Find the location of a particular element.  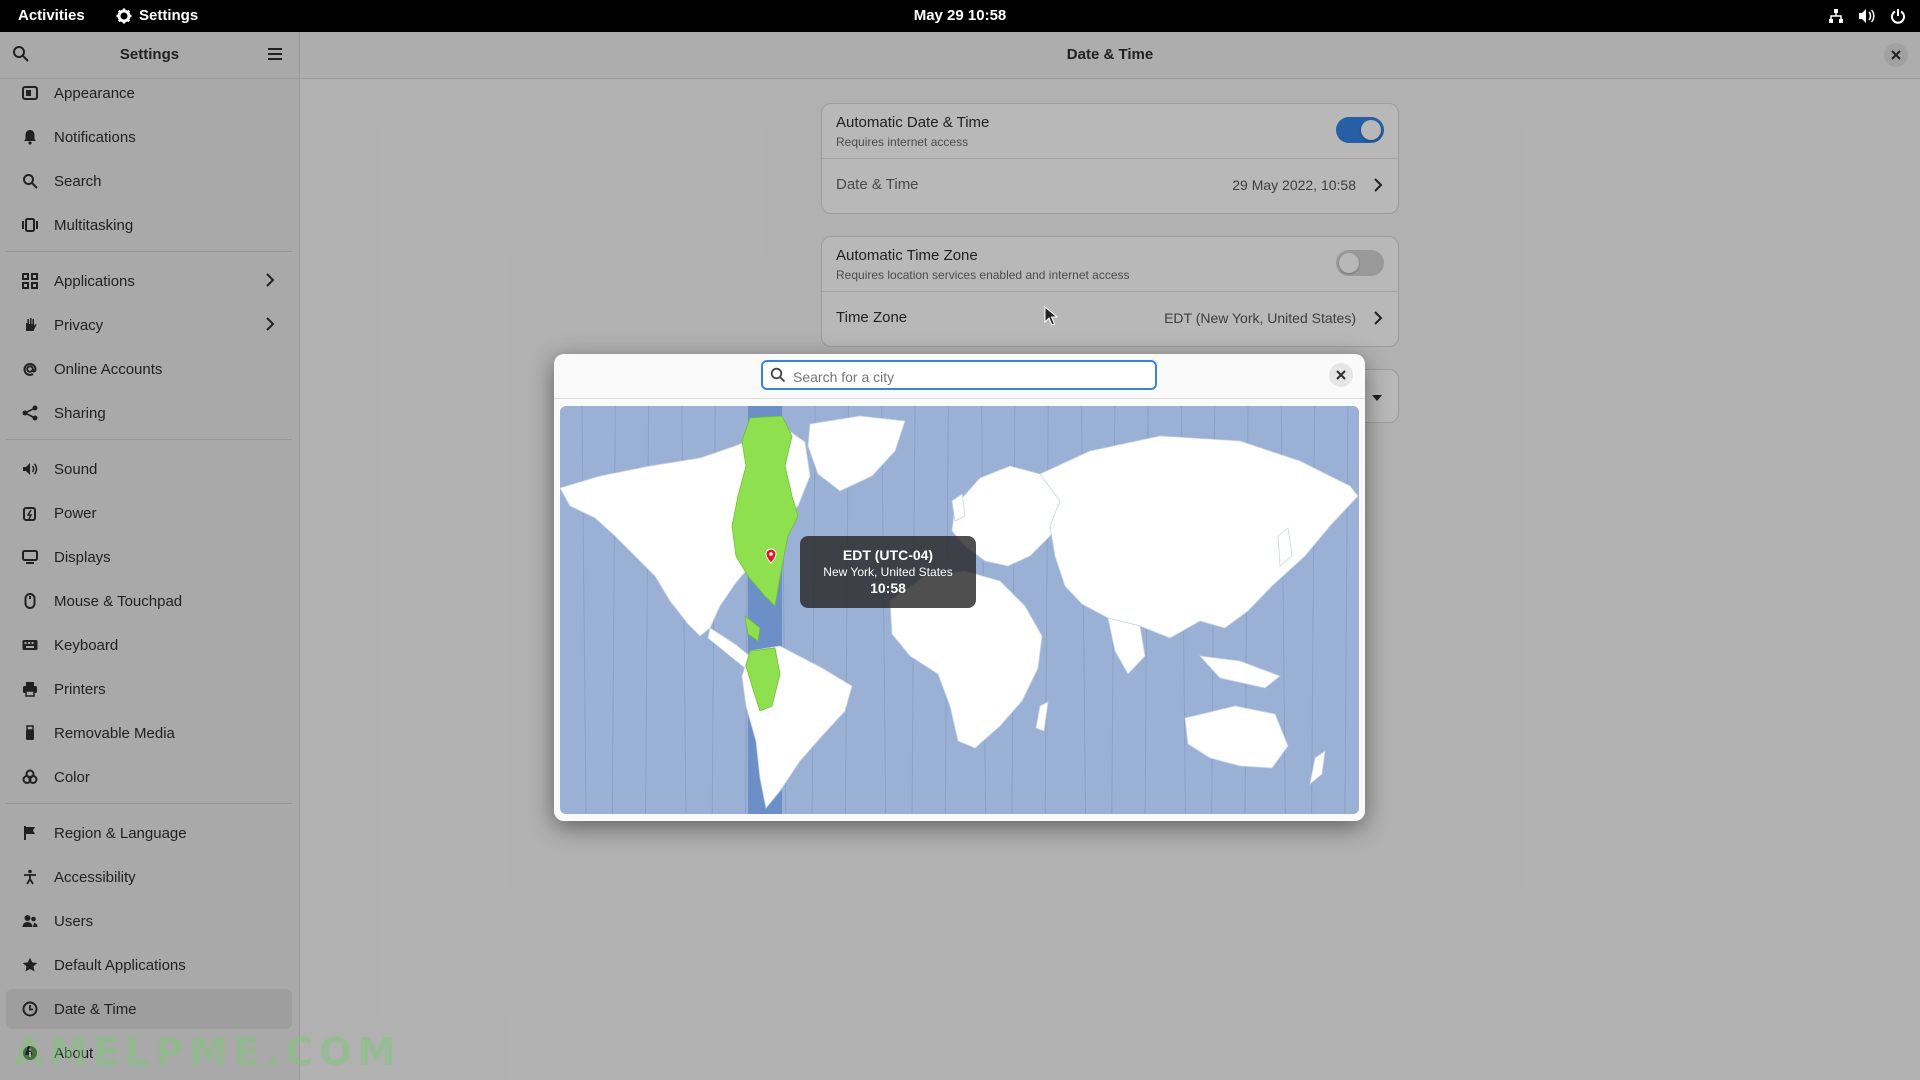

tooltip-city: New York, United States is located at coordinates (888, 572).